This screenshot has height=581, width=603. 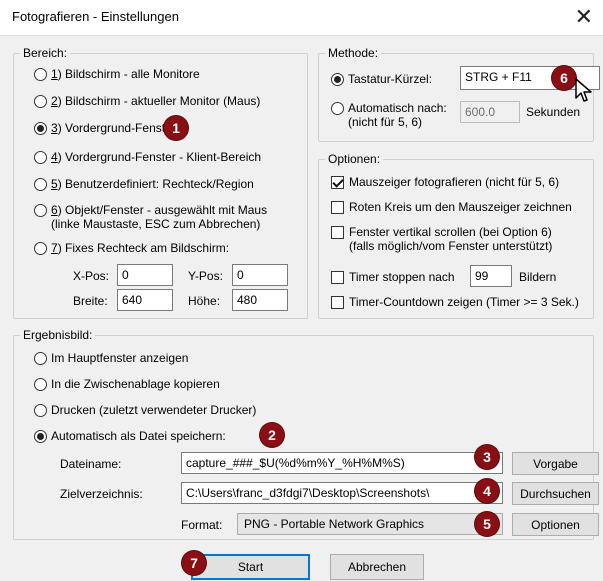 What do you see at coordinates (450, 232) in the screenshot?
I see `scrollen-label: Fenster vertikal scrollen (bei Option 6)` at bounding box center [450, 232].